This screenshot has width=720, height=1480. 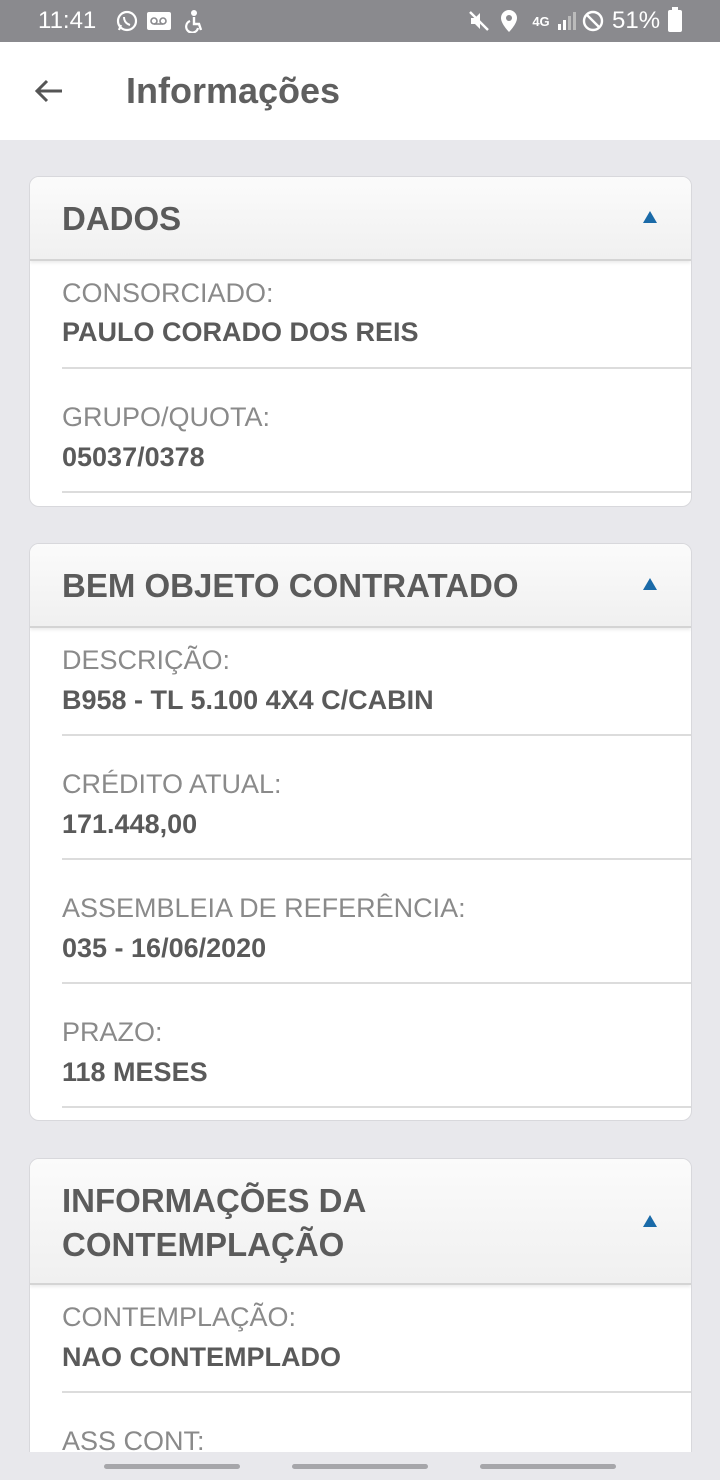 I want to click on card-header-bem-objeto: BEM OBJETO CONTRATADO, so click(x=360, y=586).